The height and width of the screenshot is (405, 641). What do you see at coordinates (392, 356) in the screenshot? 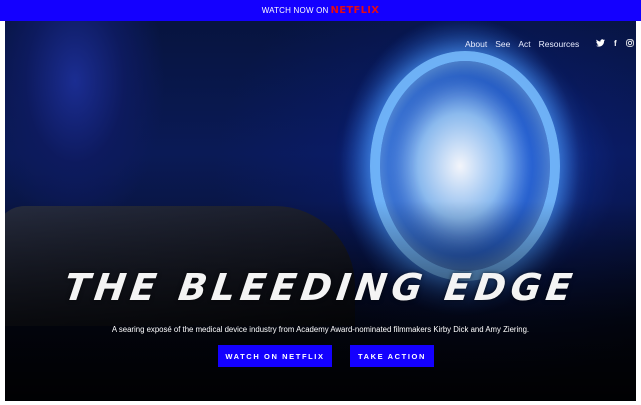
I see `take-action-button: TAKE ACTION` at bounding box center [392, 356].